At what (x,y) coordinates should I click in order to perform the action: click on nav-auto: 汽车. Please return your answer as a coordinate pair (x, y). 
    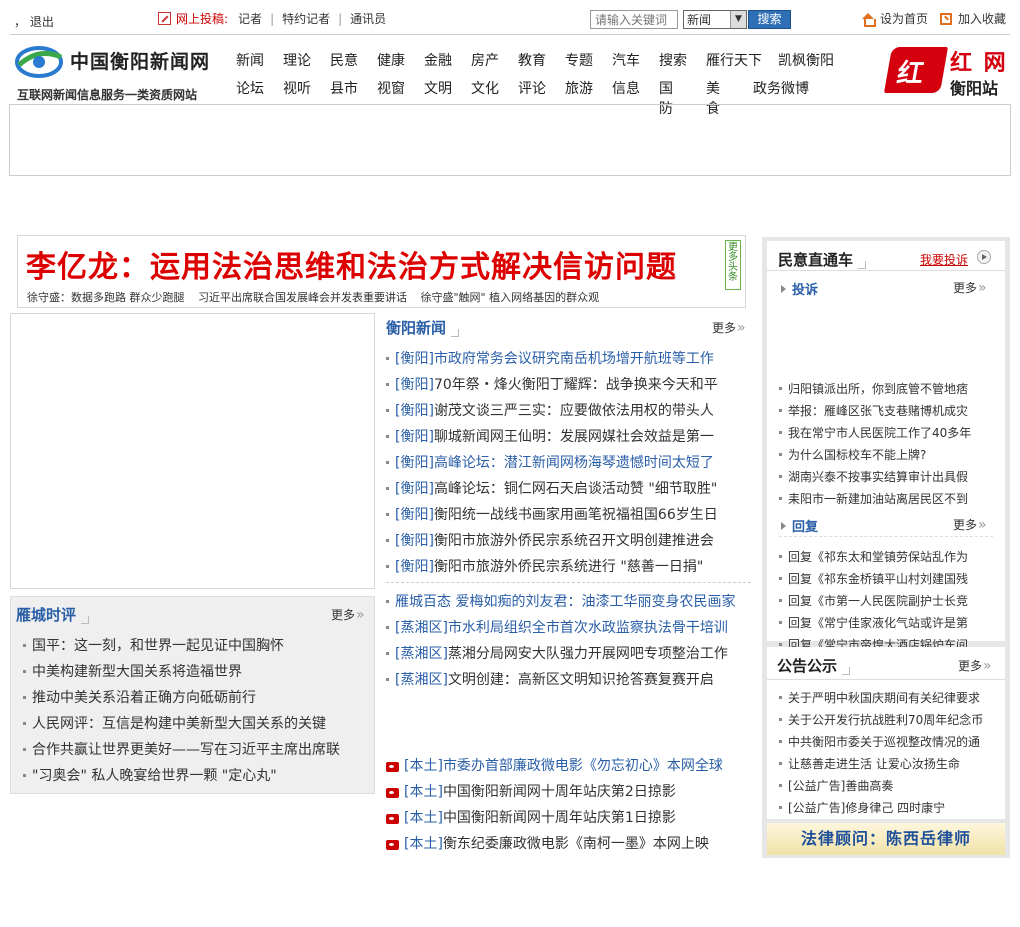
    Looking at the image, I should click on (635, 60).